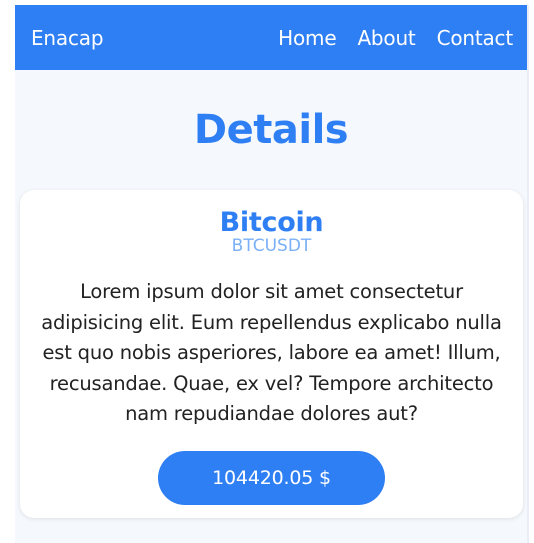  What do you see at coordinates (386, 38) in the screenshot?
I see `nav-link-about: About` at bounding box center [386, 38].